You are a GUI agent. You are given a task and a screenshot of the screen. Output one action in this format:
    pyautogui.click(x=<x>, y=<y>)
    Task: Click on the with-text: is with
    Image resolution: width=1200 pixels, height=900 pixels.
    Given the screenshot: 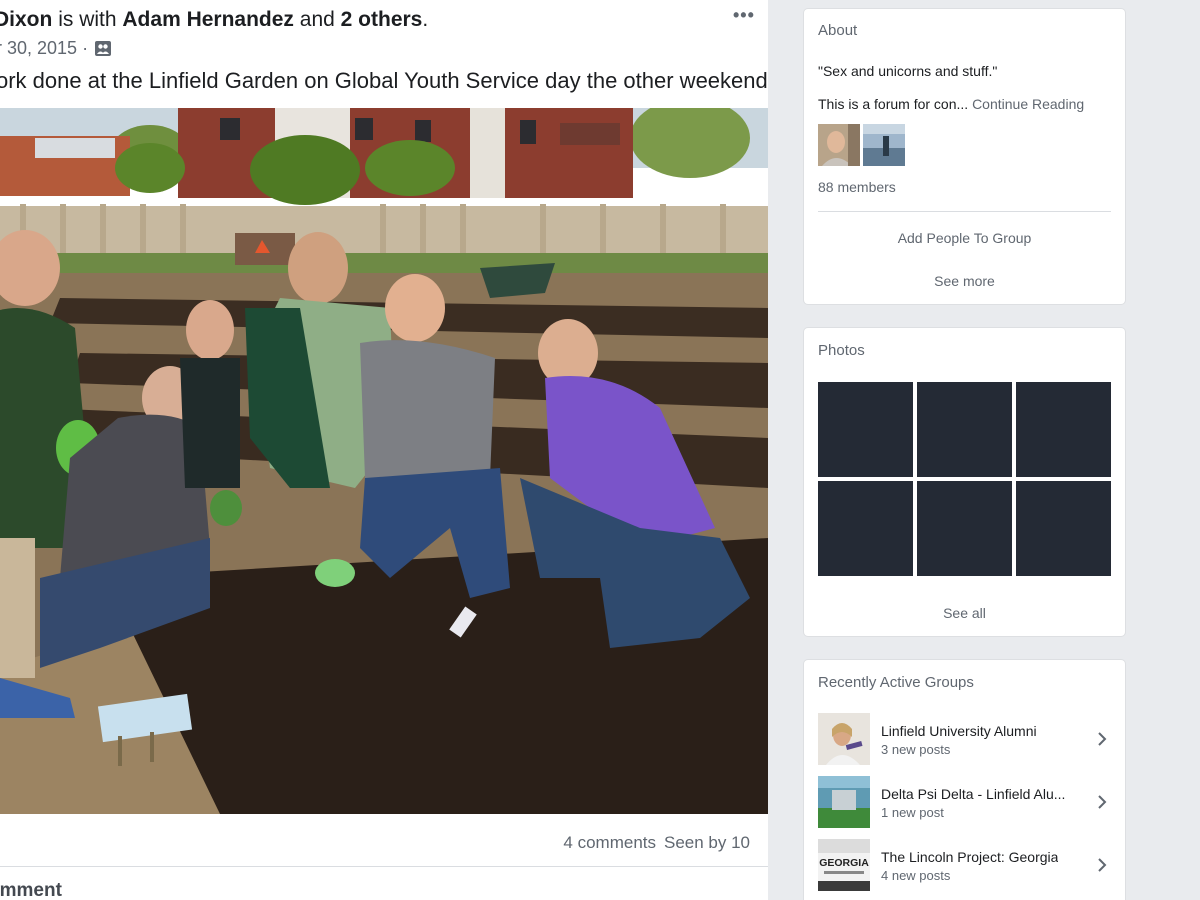 What is the action you would take?
    pyautogui.click(x=87, y=19)
    